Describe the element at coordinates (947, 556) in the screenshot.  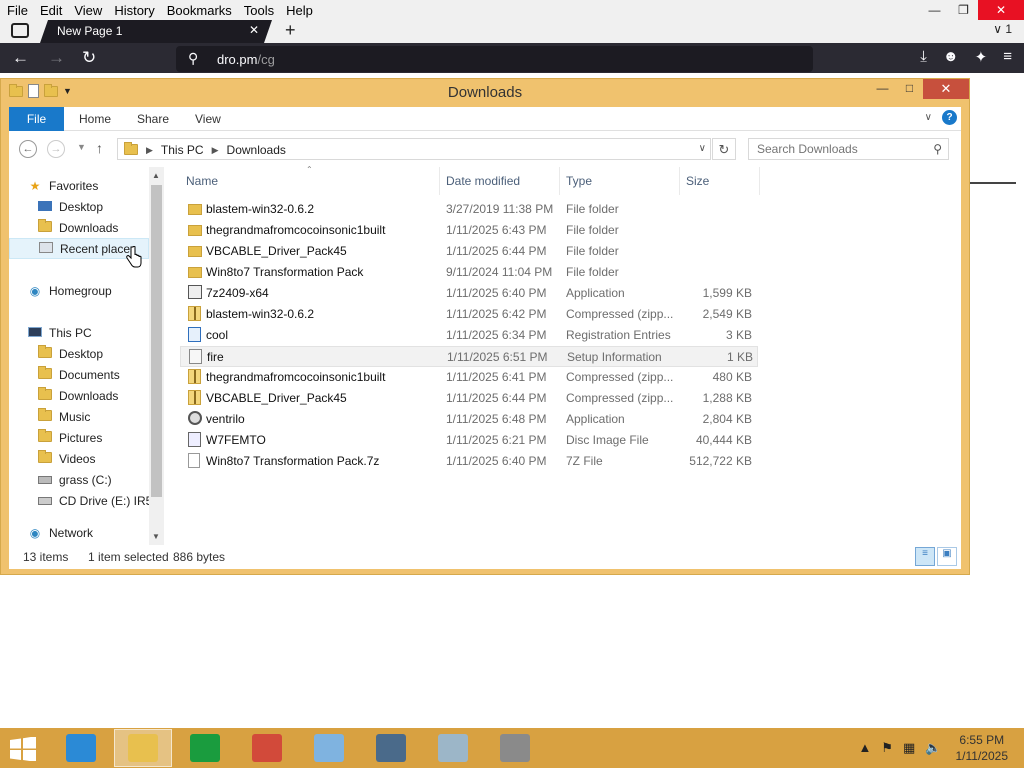
I see `large-icons-view-icon: ▣` at that location.